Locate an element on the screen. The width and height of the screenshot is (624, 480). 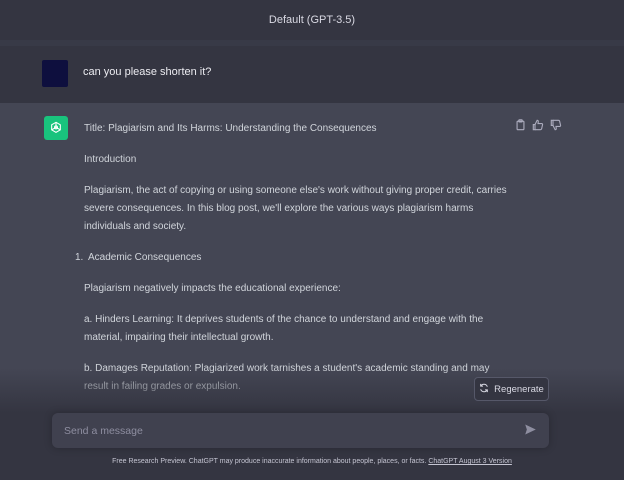
model-header: Default (GPT-3.5) is located at coordinates (312, 20).